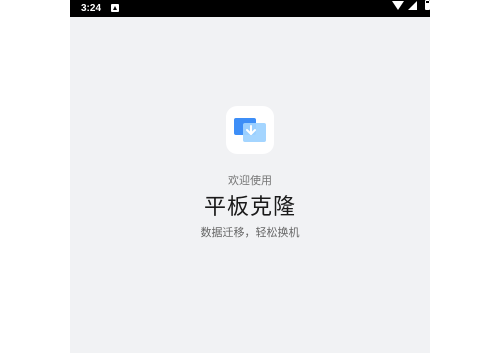  What do you see at coordinates (250, 232) in the screenshot?
I see `app-subtitle: 数据迁移，轻松换机` at bounding box center [250, 232].